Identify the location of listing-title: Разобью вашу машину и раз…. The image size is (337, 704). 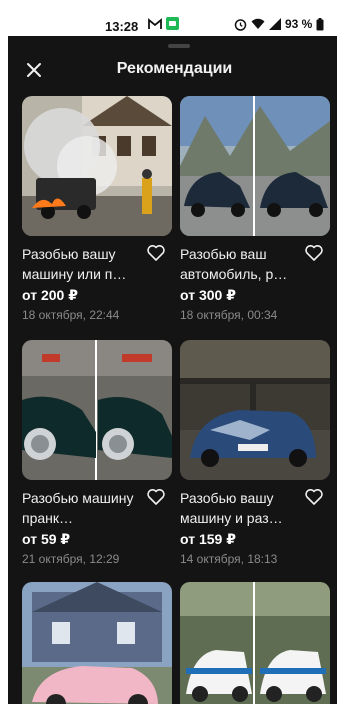
(231, 508).